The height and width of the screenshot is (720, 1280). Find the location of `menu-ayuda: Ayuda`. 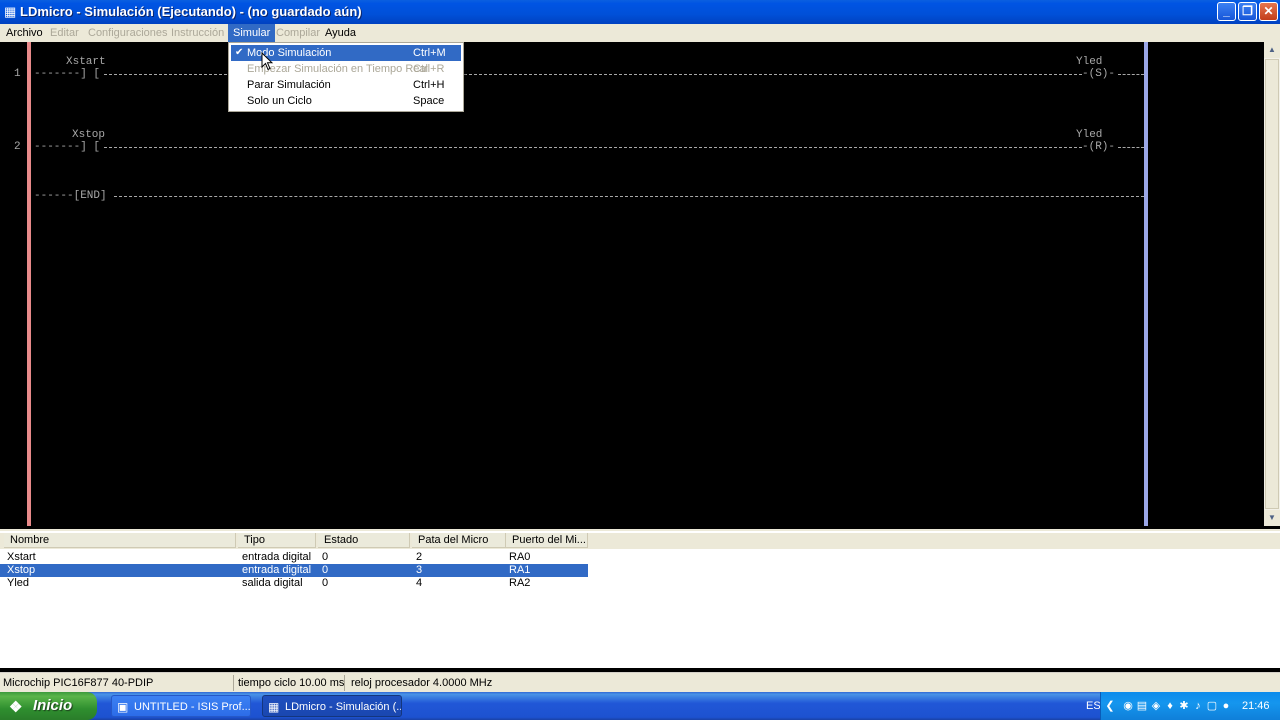

menu-ayuda: Ayuda is located at coordinates (340, 33).